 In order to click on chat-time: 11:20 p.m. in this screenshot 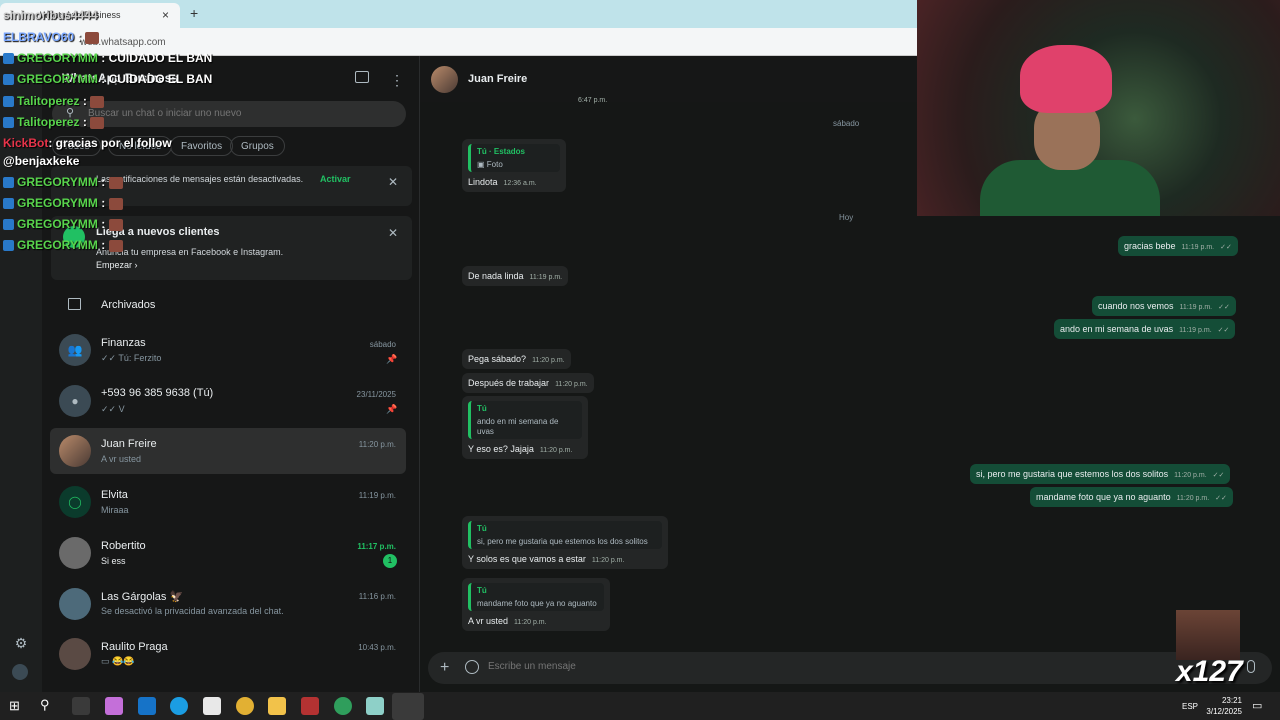, I will do `click(377, 444)`.